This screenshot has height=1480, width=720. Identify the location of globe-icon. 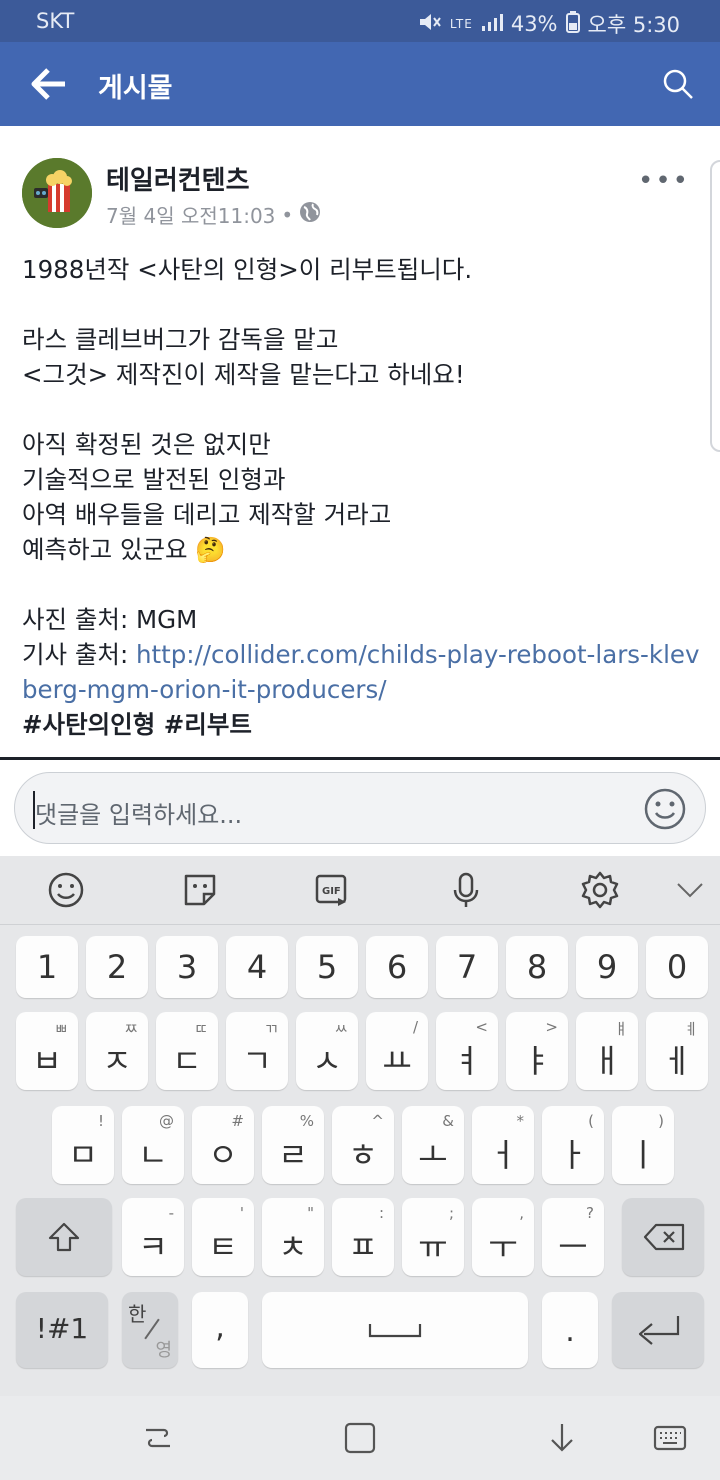
(310, 214).